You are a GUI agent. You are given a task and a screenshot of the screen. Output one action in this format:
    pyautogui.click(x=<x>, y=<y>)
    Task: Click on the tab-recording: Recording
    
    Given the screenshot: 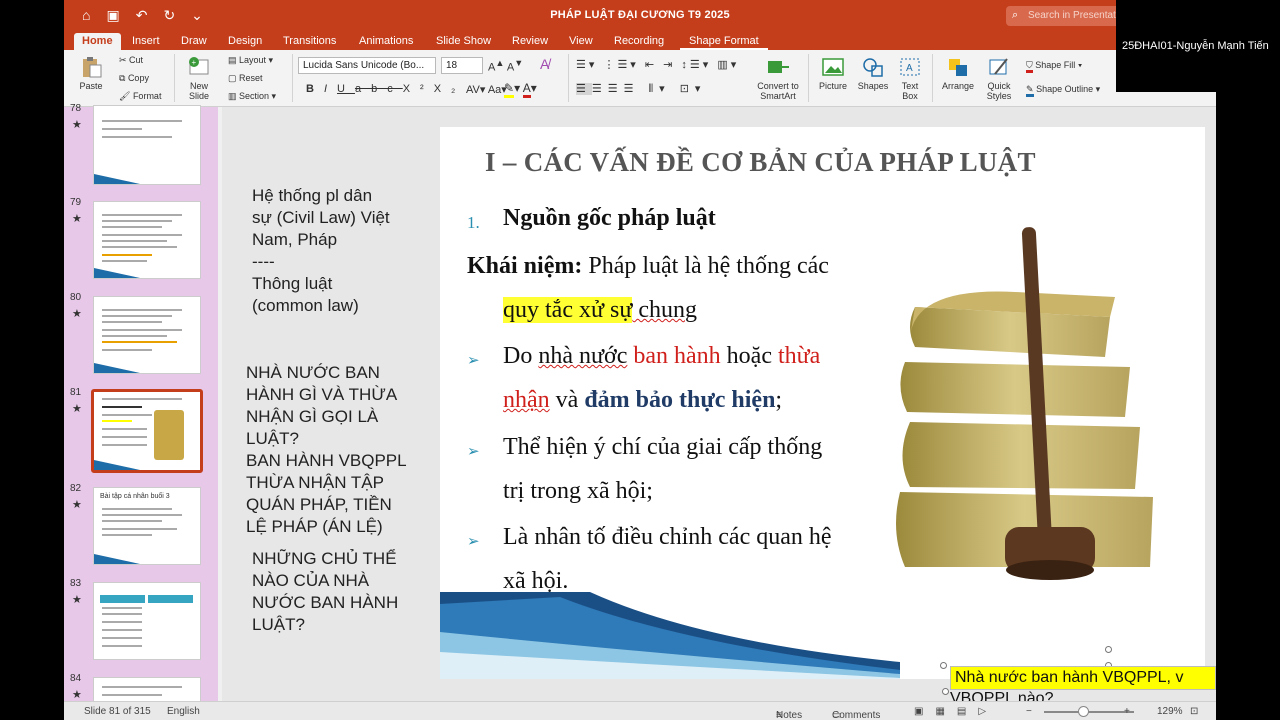 What is the action you would take?
    pyautogui.click(x=639, y=41)
    